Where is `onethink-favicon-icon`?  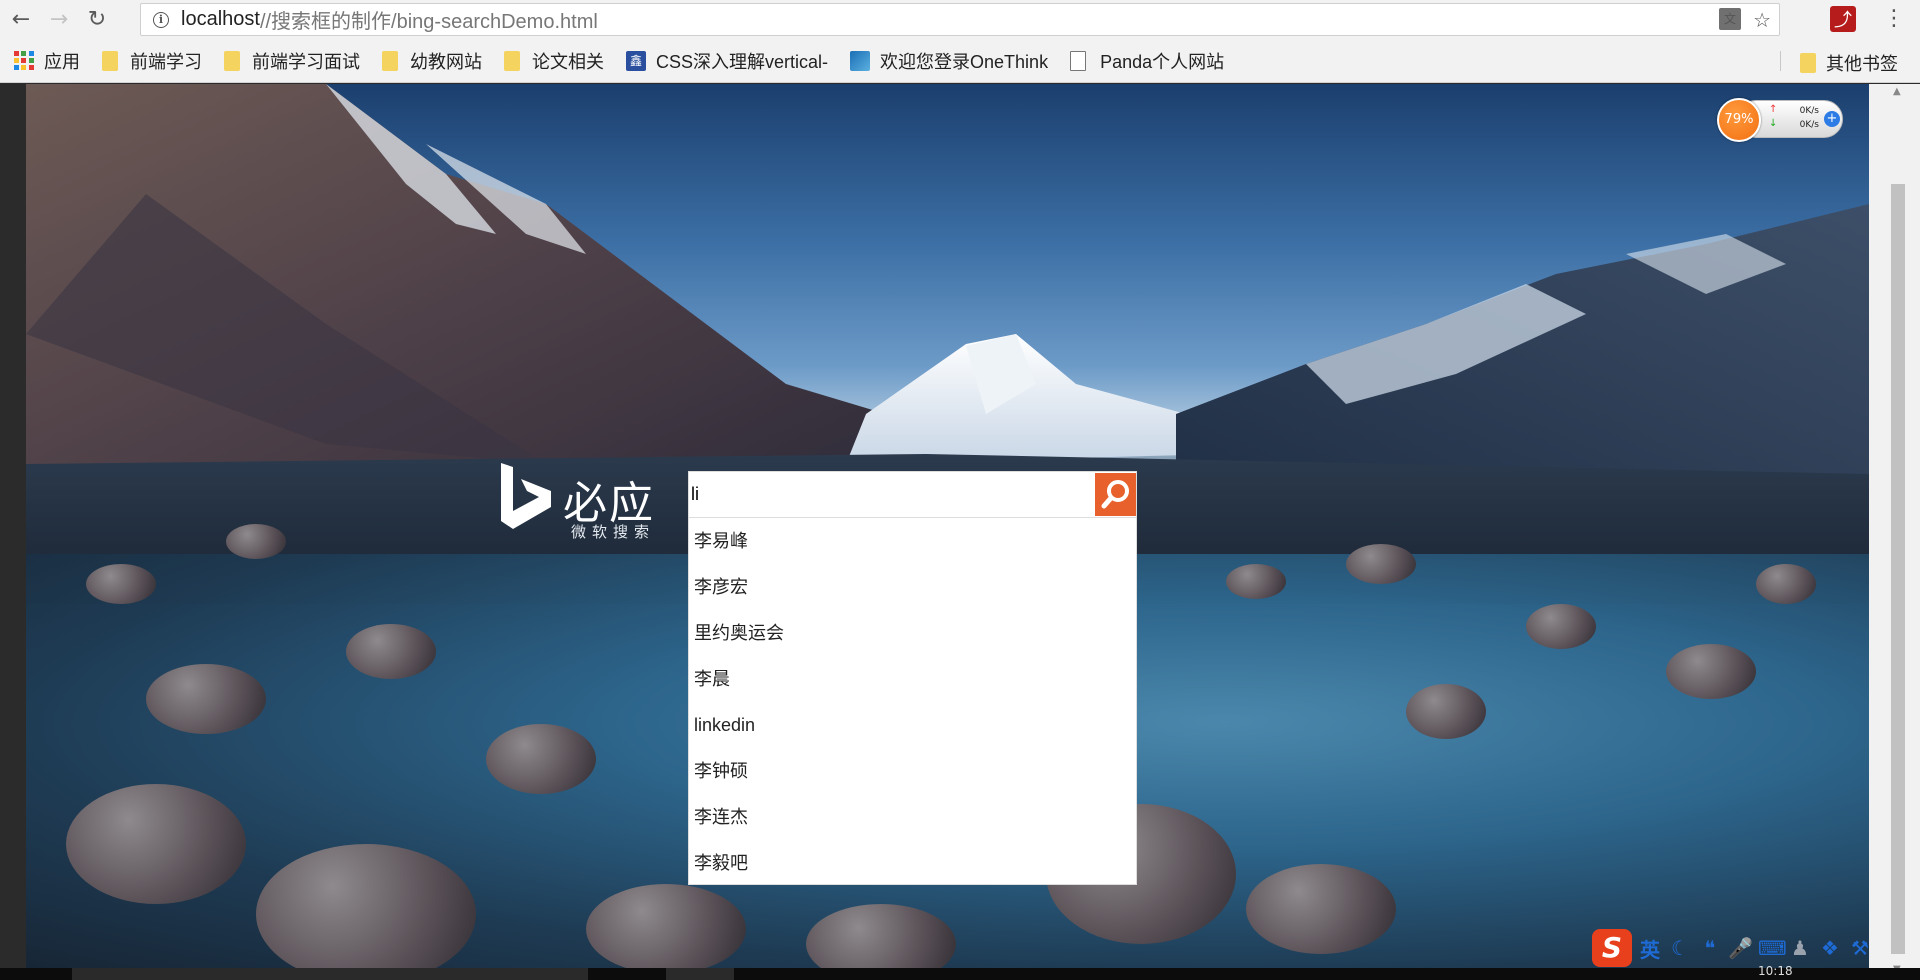 onethink-favicon-icon is located at coordinates (860, 60).